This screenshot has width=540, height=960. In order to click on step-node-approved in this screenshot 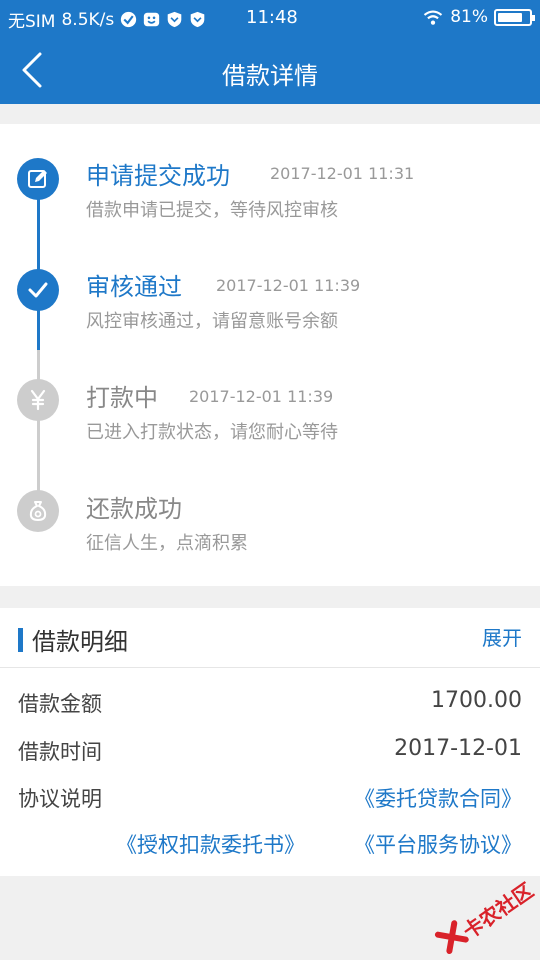, I will do `click(38, 290)`.